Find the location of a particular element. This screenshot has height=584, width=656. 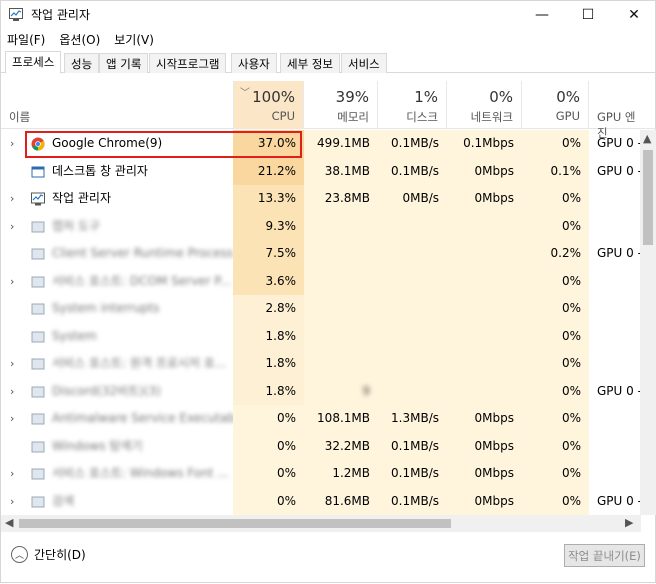

column-gpu: 0% GPU is located at coordinates (555, 105).